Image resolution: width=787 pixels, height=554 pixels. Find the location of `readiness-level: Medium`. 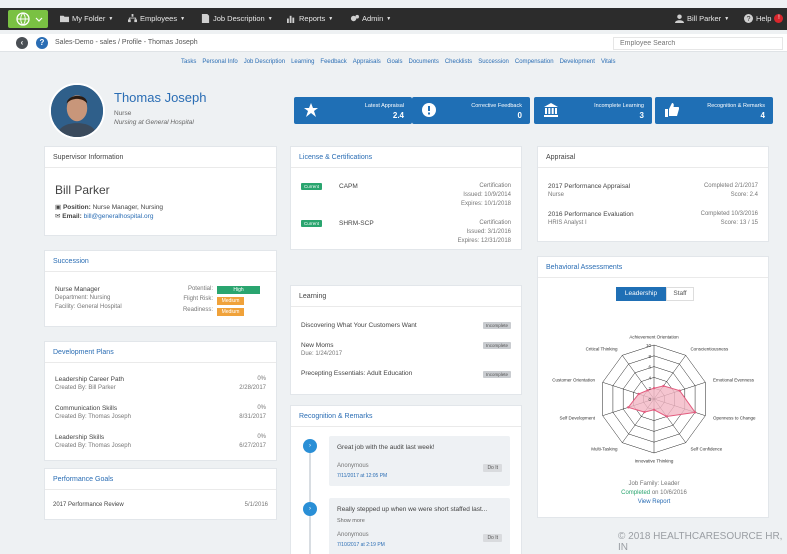

readiness-level: Medium is located at coordinates (230, 312).